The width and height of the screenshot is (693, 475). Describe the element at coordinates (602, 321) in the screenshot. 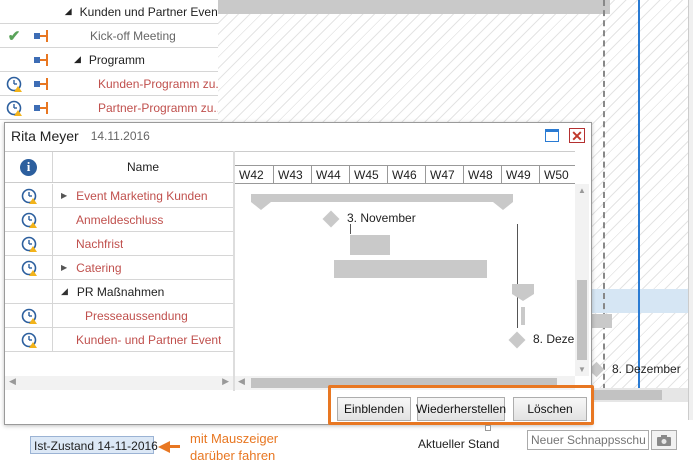

I see `background-milestone-bar` at that location.